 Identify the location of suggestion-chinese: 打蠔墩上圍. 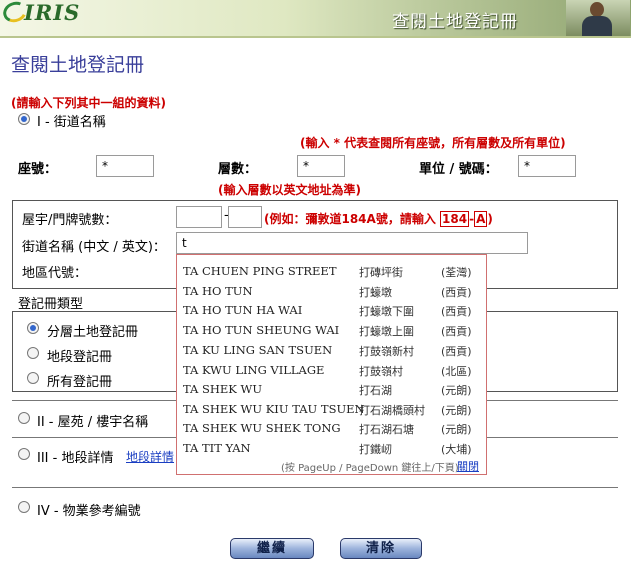
(386, 331).